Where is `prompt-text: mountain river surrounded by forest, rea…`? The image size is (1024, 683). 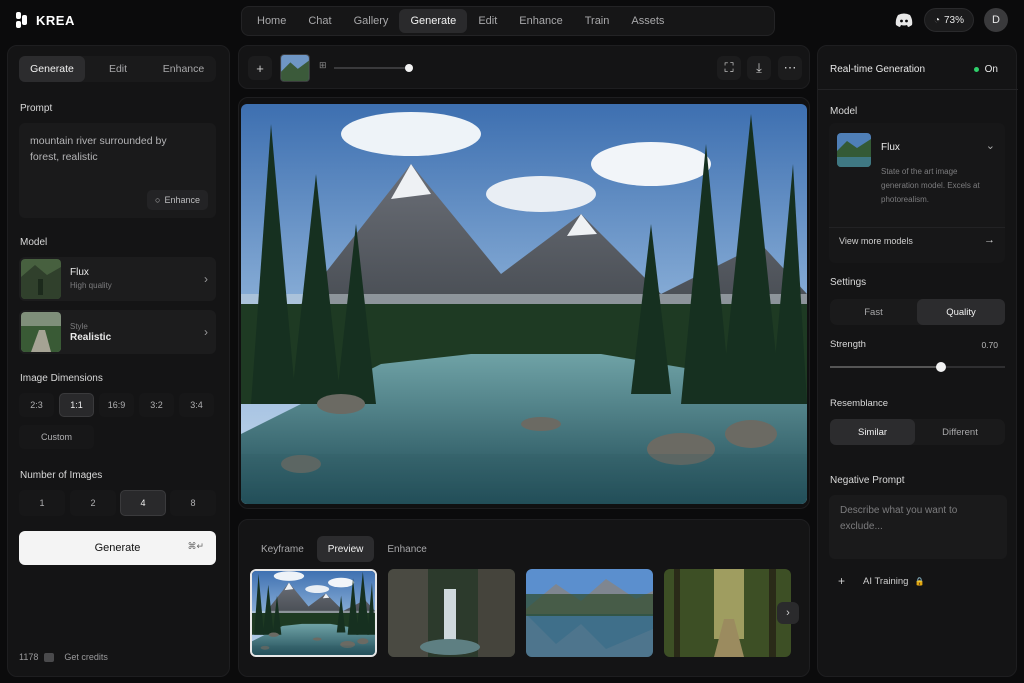
prompt-text: mountain river surrounded by forest, rea… is located at coordinates (98, 149).